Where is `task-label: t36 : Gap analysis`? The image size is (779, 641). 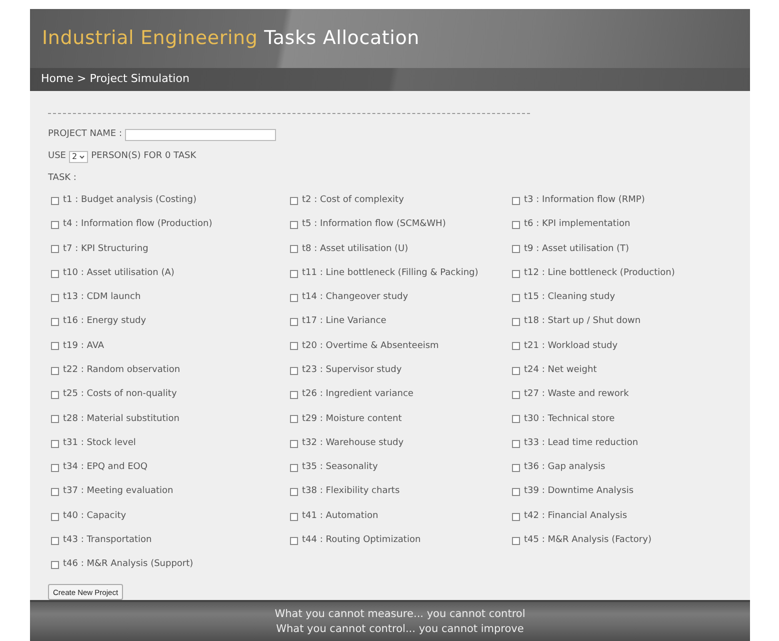 task-label: t36 : Gap analysis is located at coordinates (565, 467).